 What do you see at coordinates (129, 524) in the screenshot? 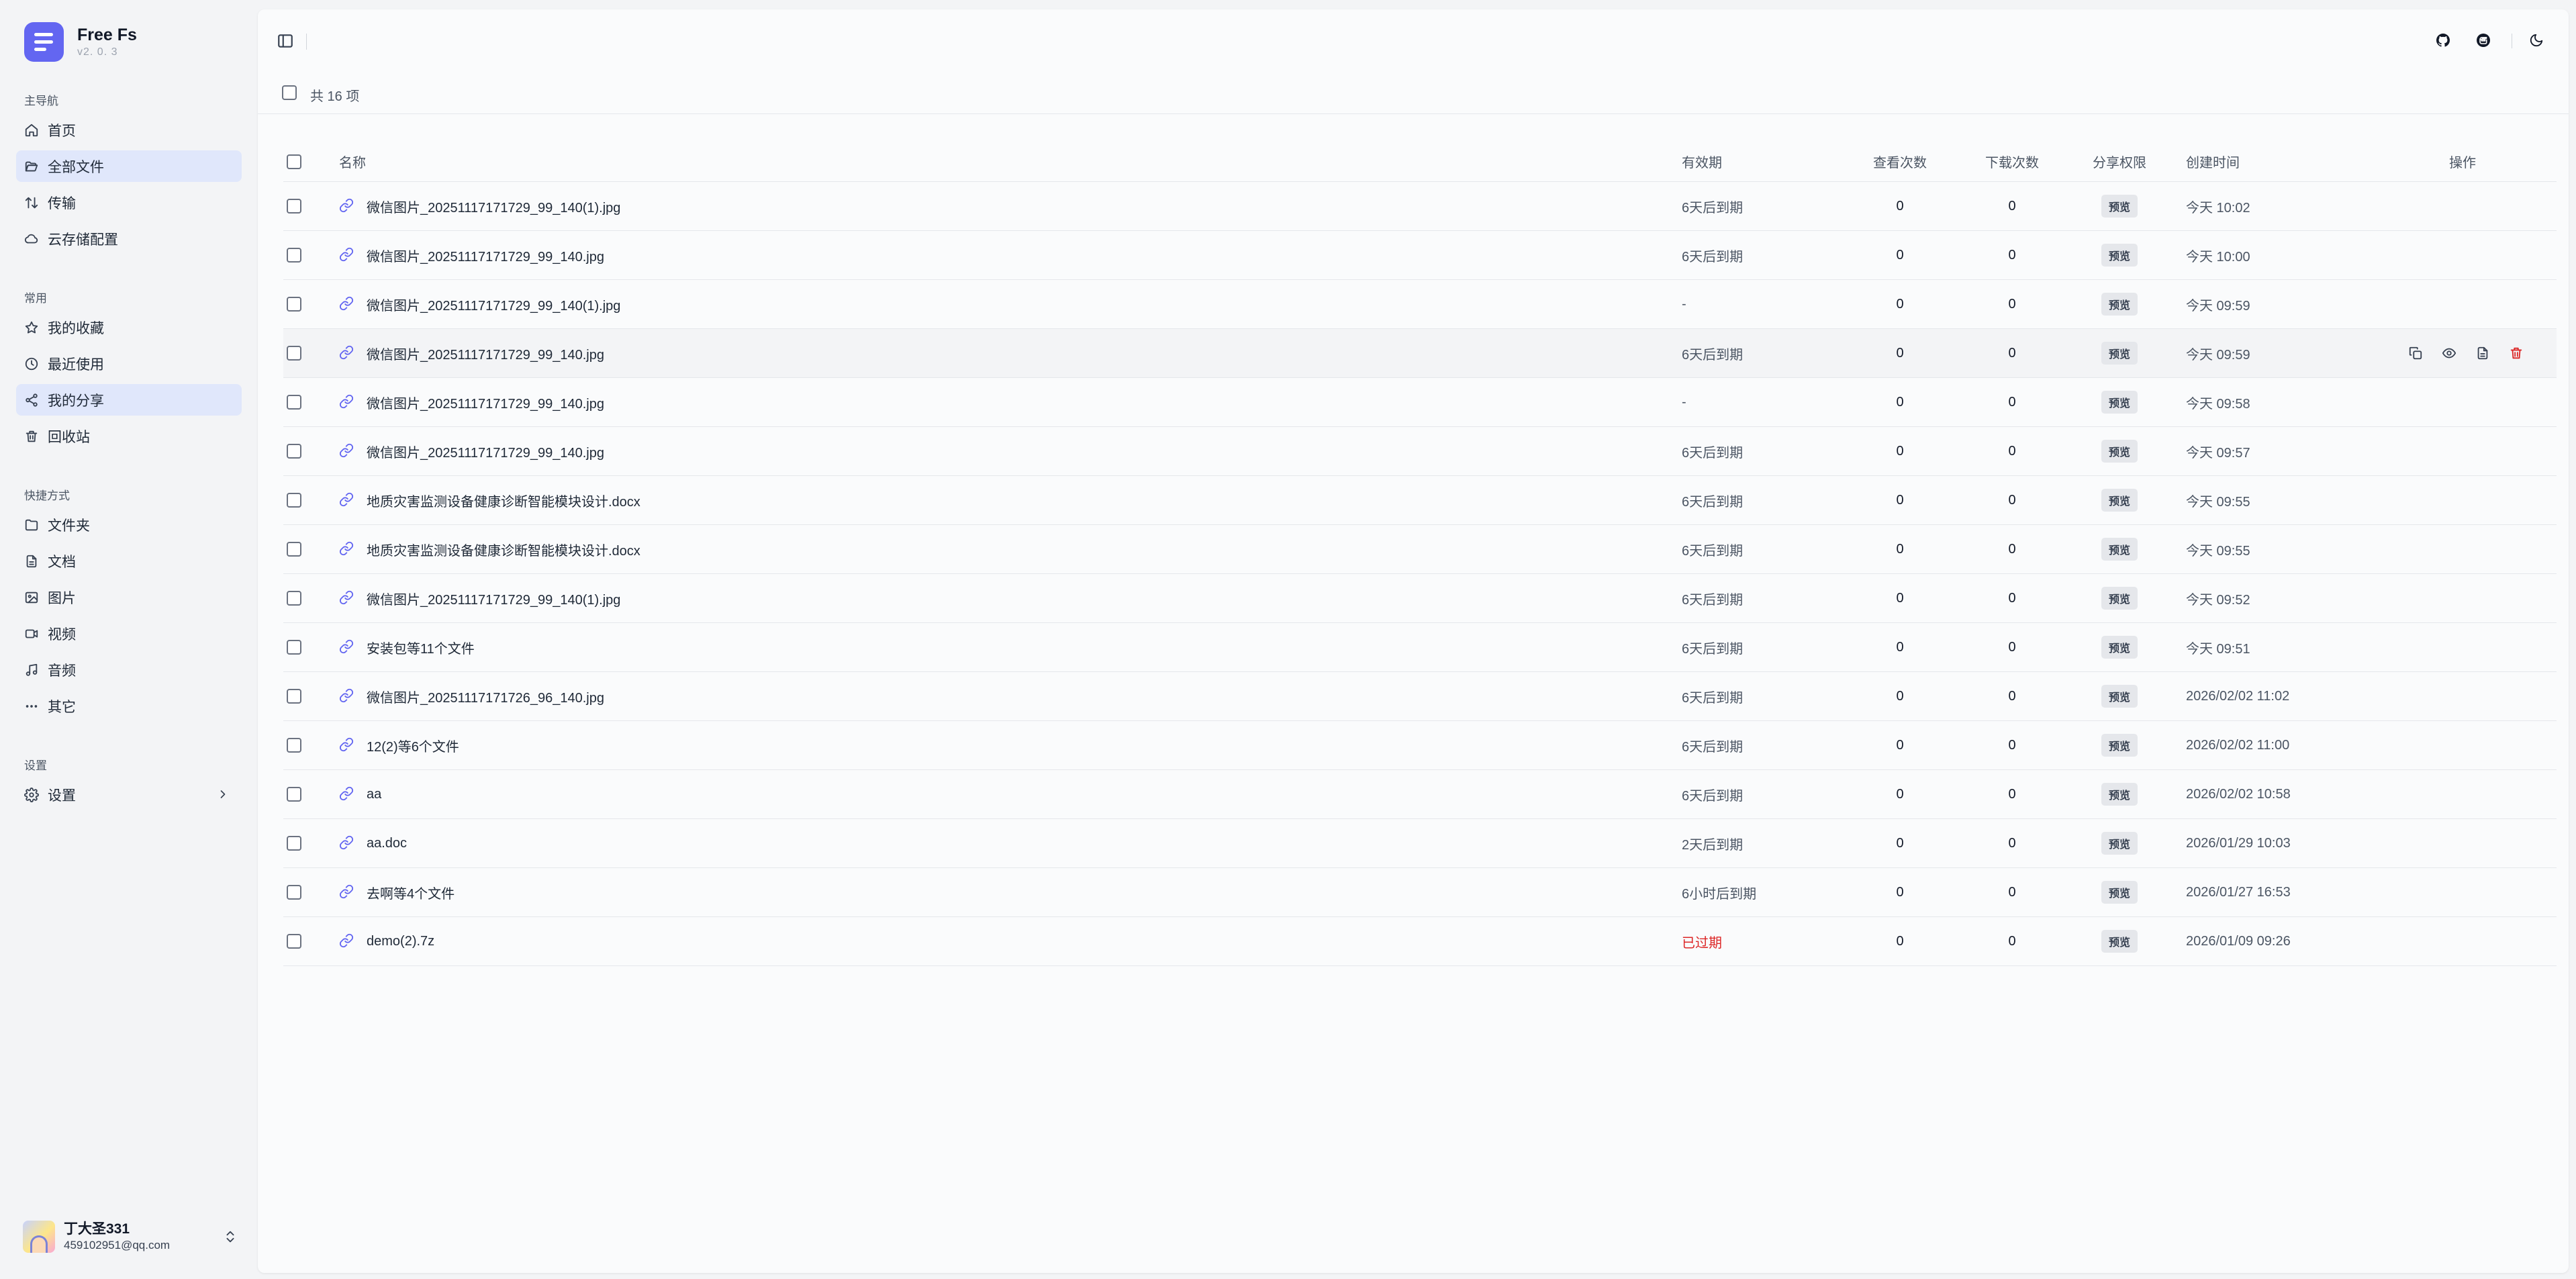
I see `sidebar-item-folder: 文件夹` at bounding box center [129, 524].